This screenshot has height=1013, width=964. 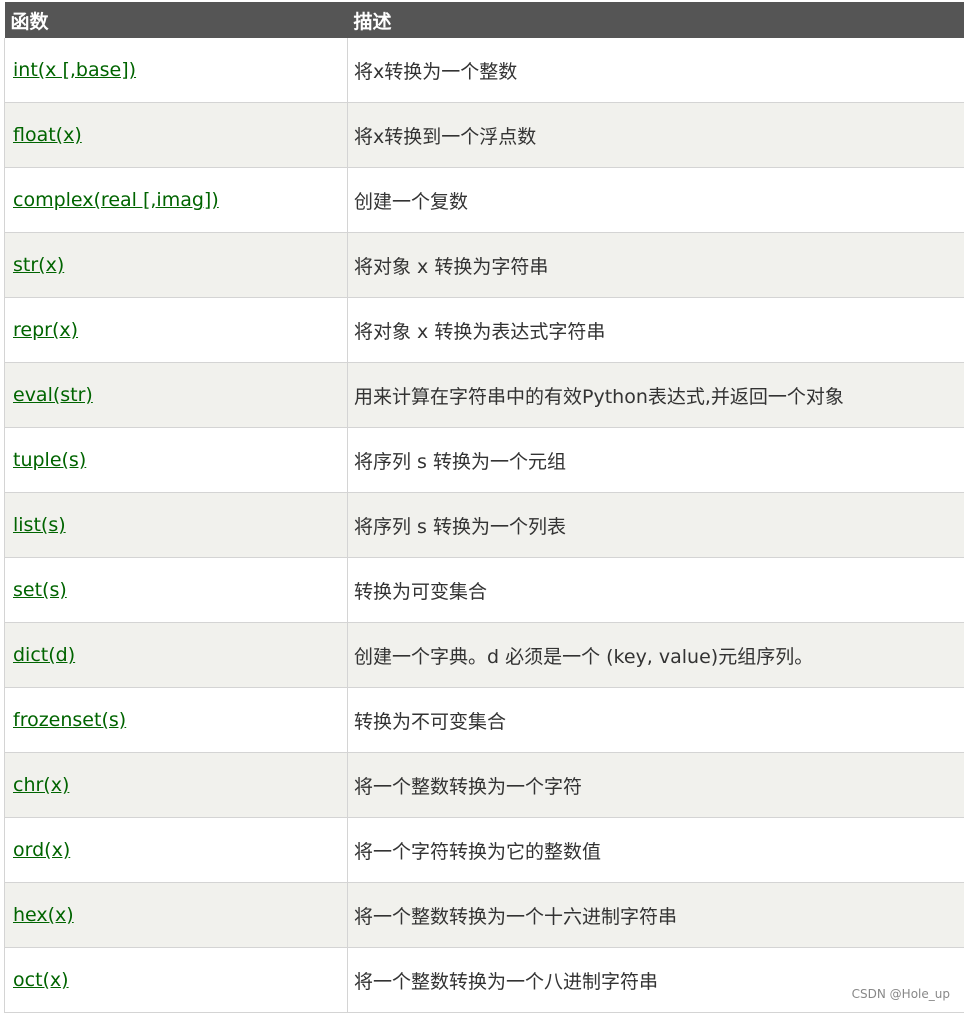 I want to click on function-cell: list(s), so click(x=176, y=525).